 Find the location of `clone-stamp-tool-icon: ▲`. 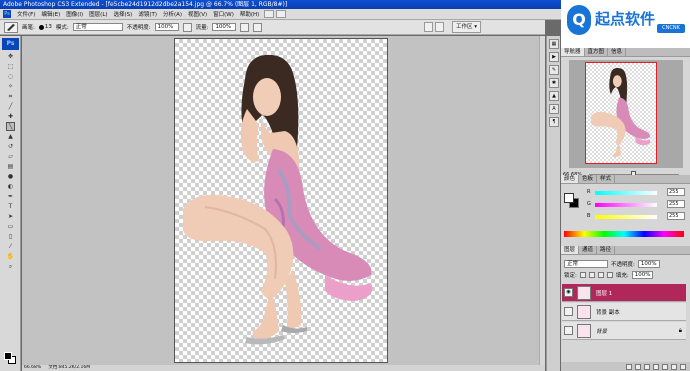

clone-stamp-tool-icon: ▲ is located at coordinates (10, 136).